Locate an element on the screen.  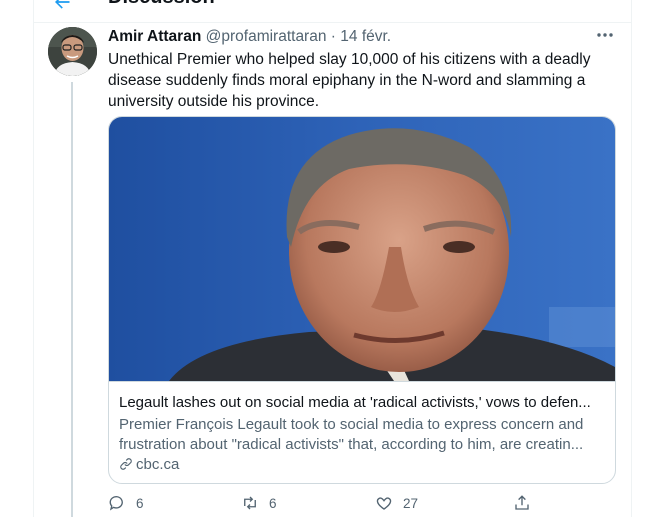
back-arrow-icon is located at coordinates (62, 6).